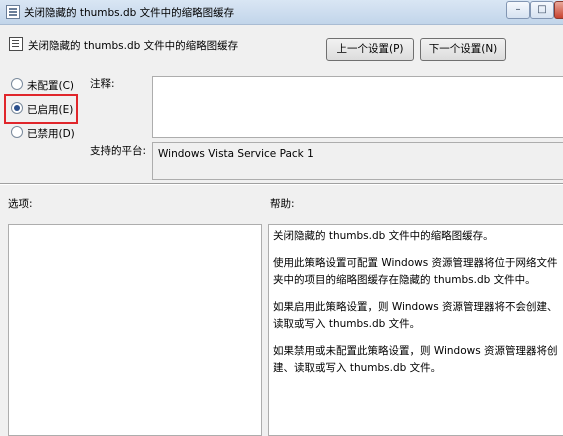  Describe the element at coordinates (129, 13) in the screenshot. I see `window-title: 关闭隐藏的 thumbs.db 文件中的缩略图缓存` at that location.